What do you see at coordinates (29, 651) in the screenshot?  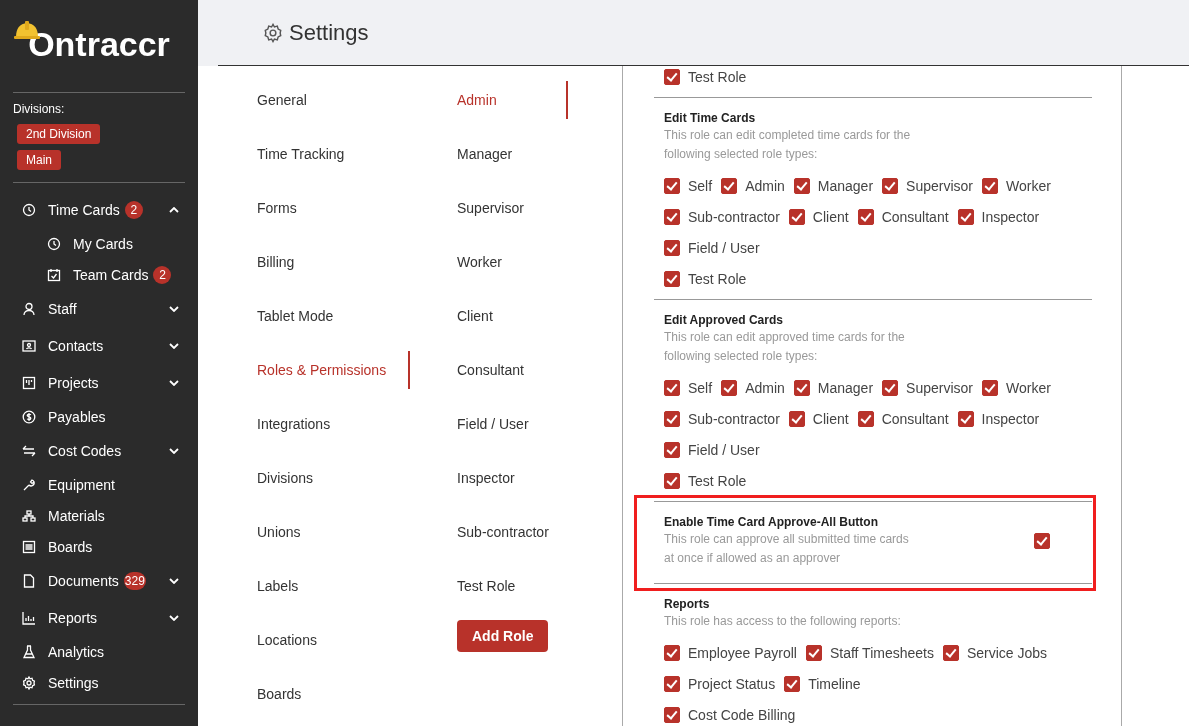 I see `flask-icon` at bounding box center [29, 651].